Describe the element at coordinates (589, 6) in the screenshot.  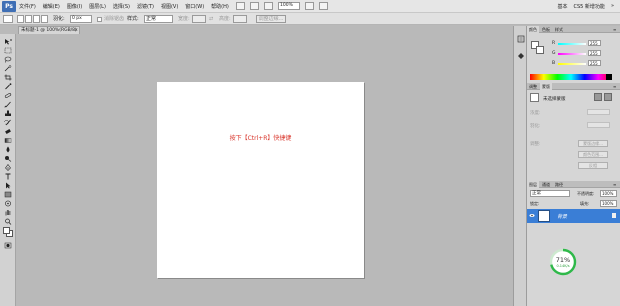
I see `workspace-cs5-new: CS5 新增功能` at that location.